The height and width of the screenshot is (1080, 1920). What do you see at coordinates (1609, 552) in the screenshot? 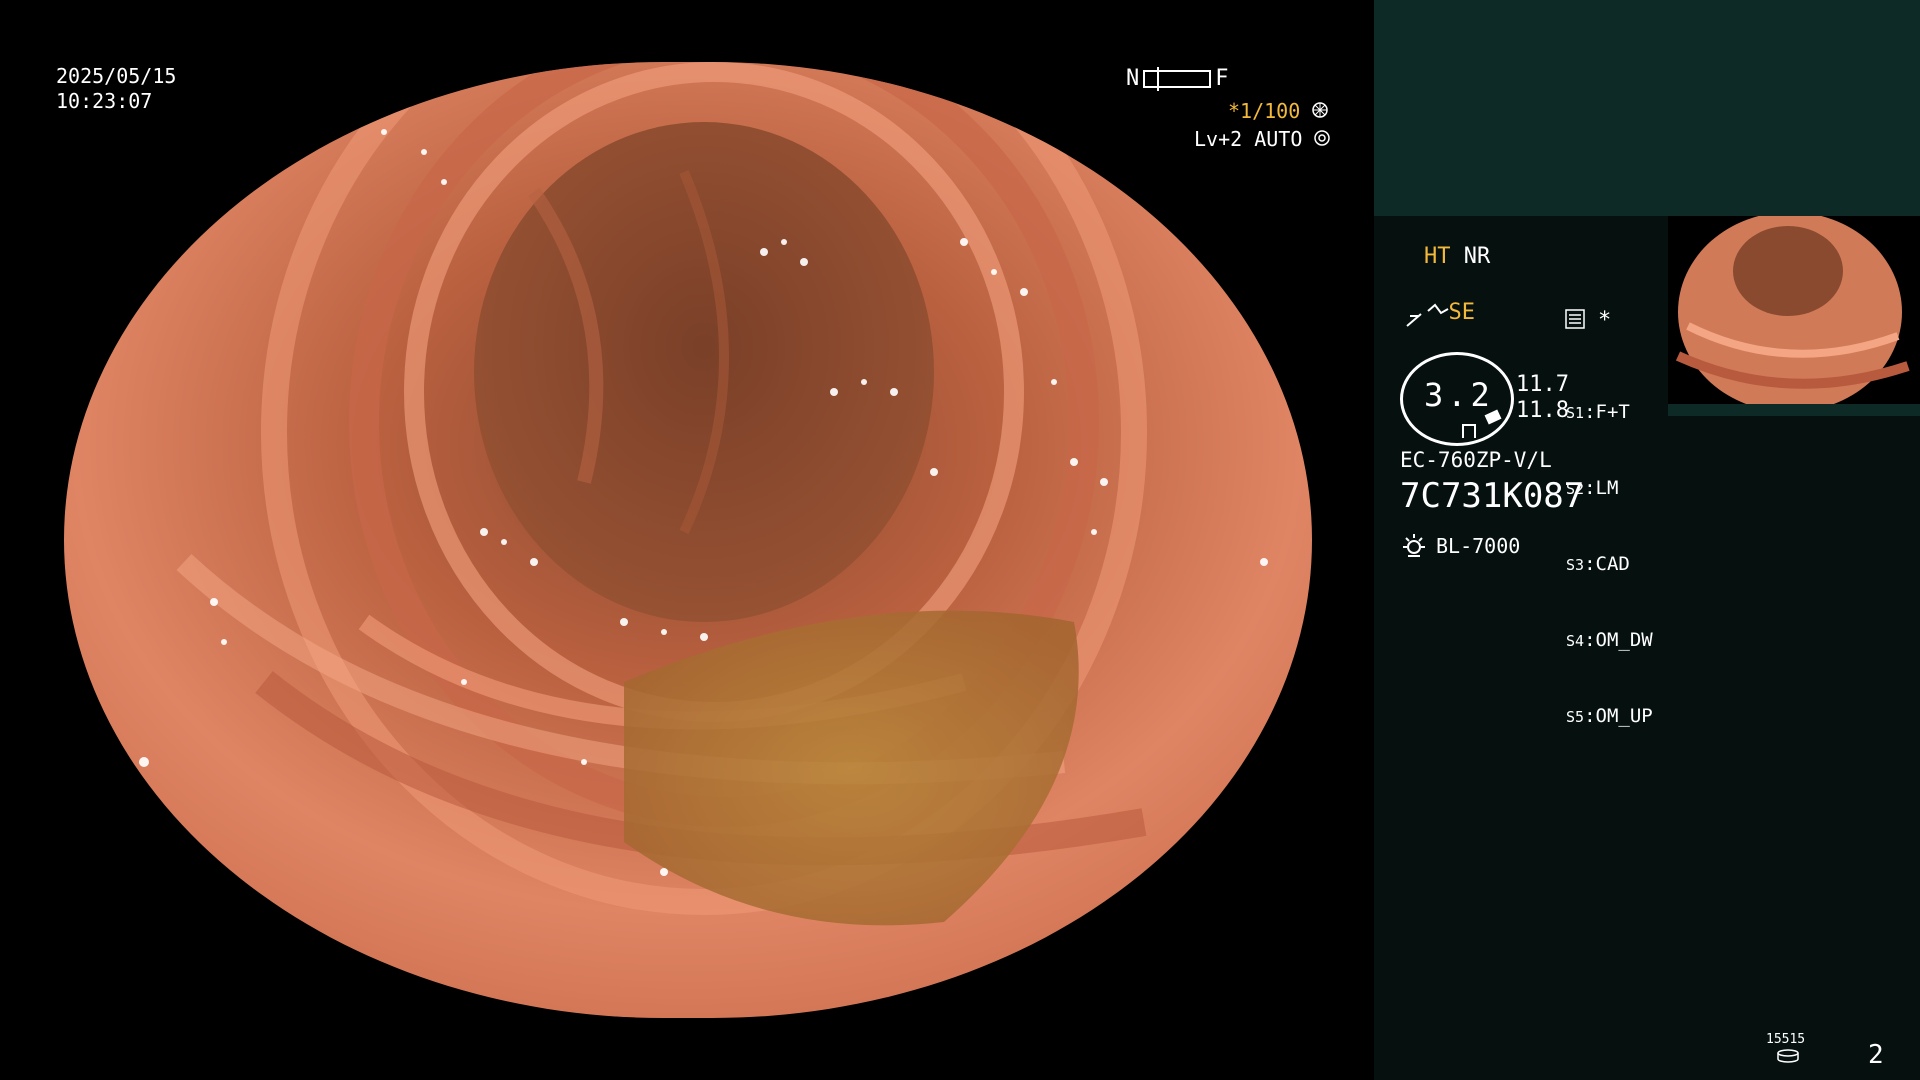
I see `switch-list: S1:F+T S2:LM S3:CAD S4:OM_DW S5:OM_UP` at bounding box center [1609, 552].